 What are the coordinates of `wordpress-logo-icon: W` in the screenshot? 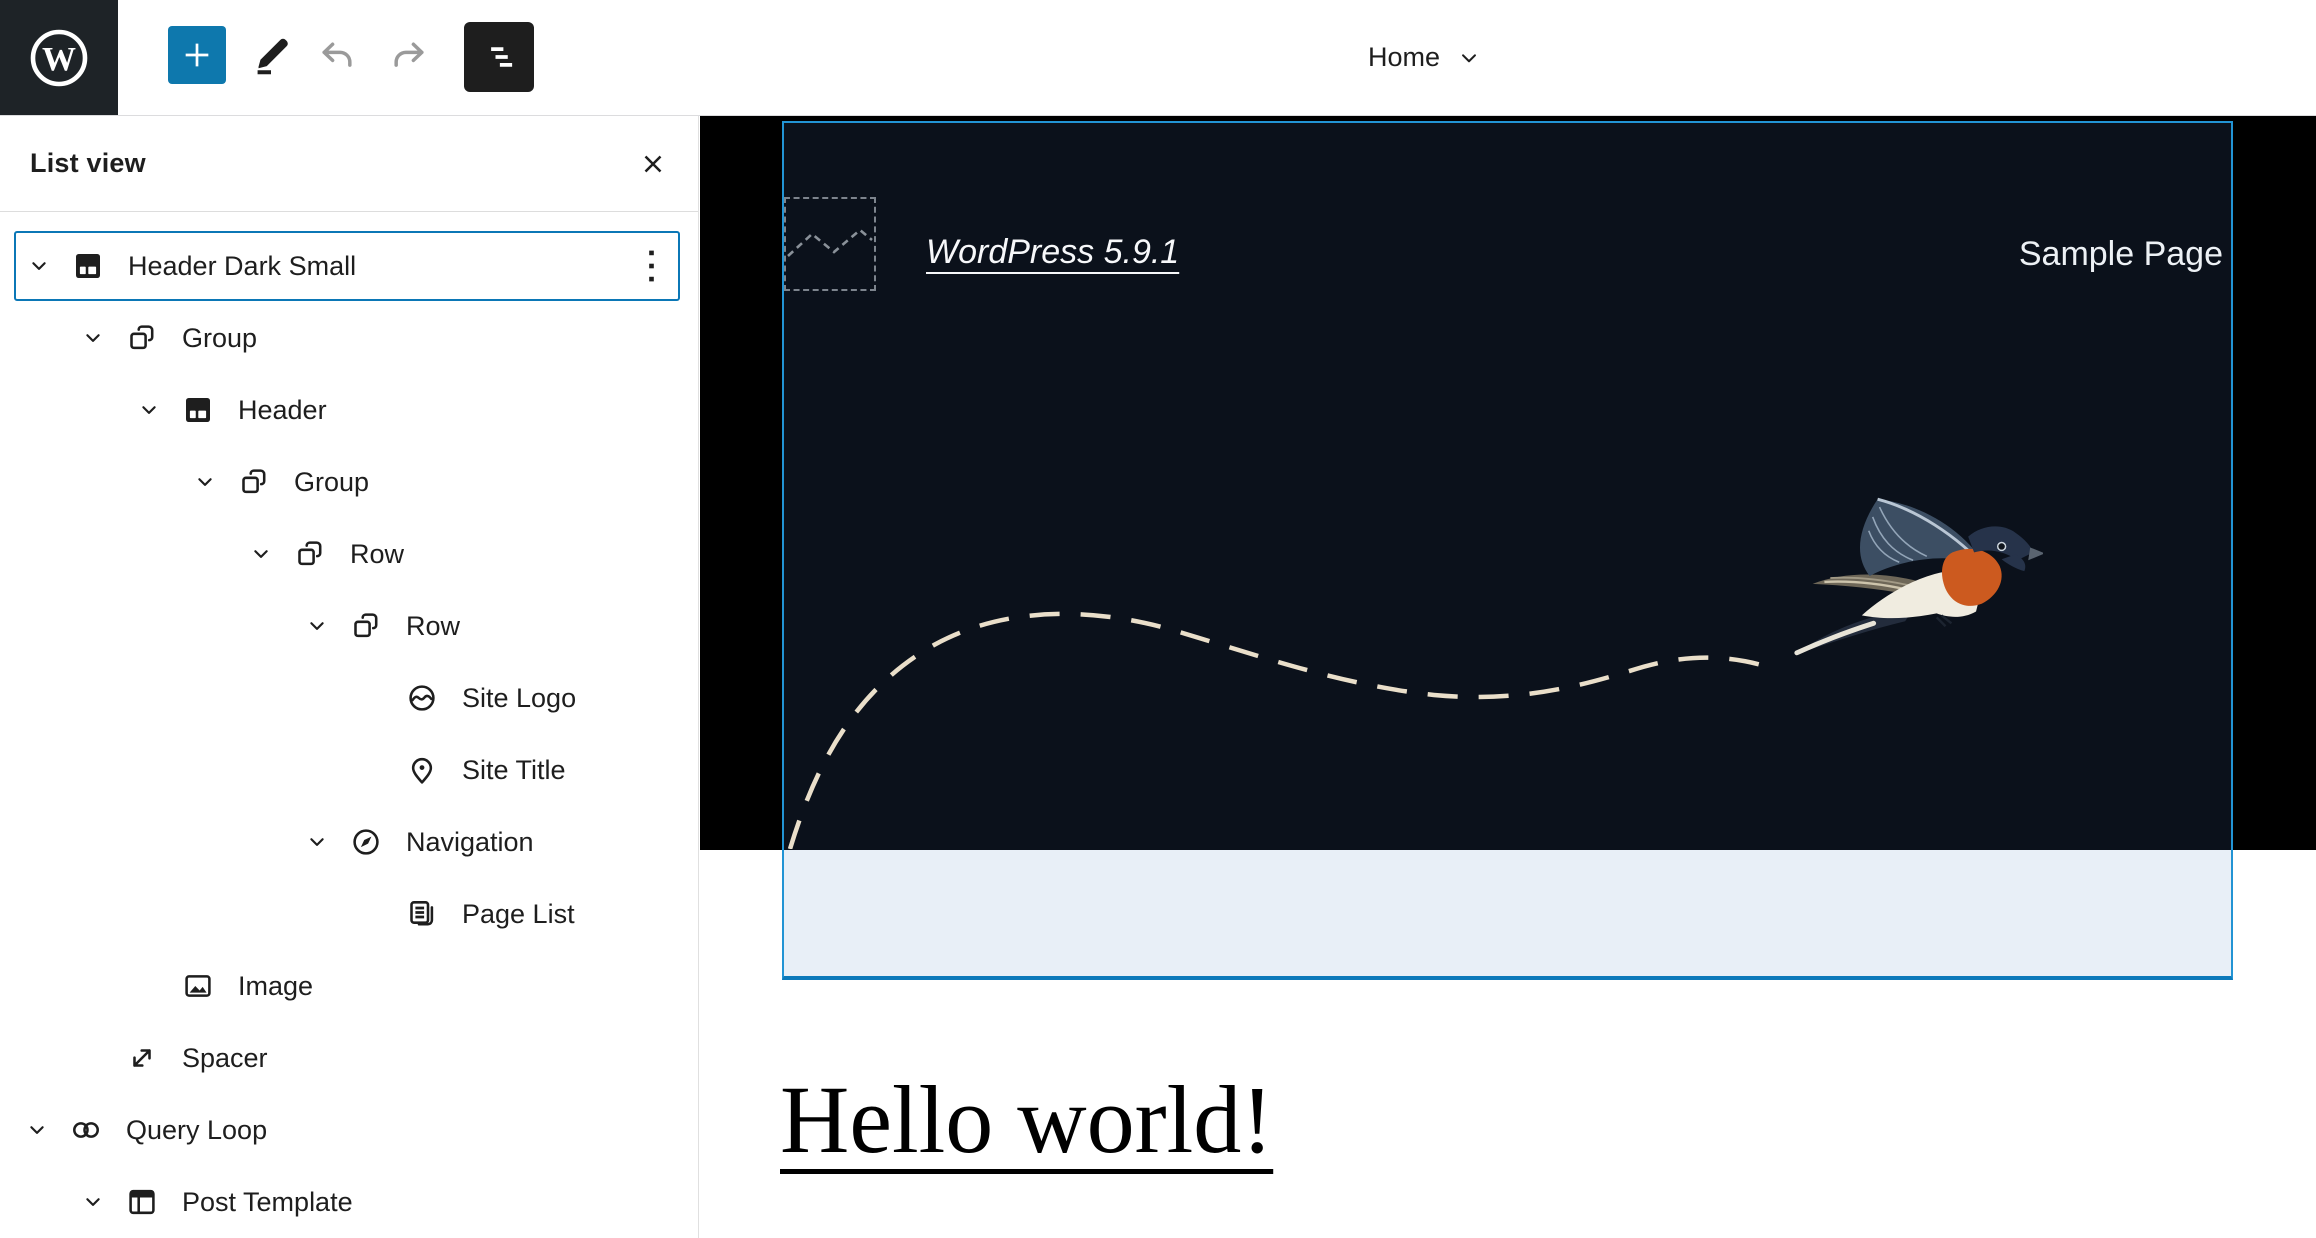 It's located at (59, 57).